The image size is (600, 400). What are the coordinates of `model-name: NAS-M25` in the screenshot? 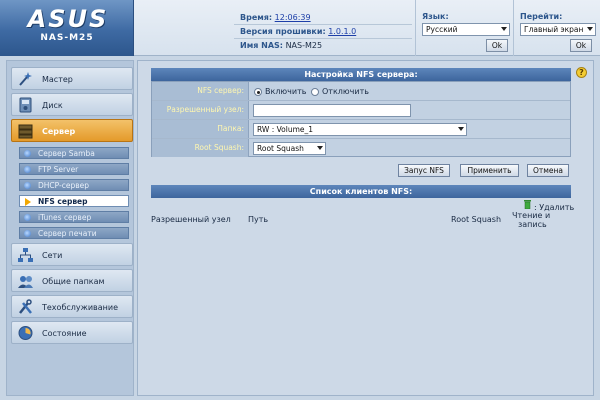 It's located at (67, 38).